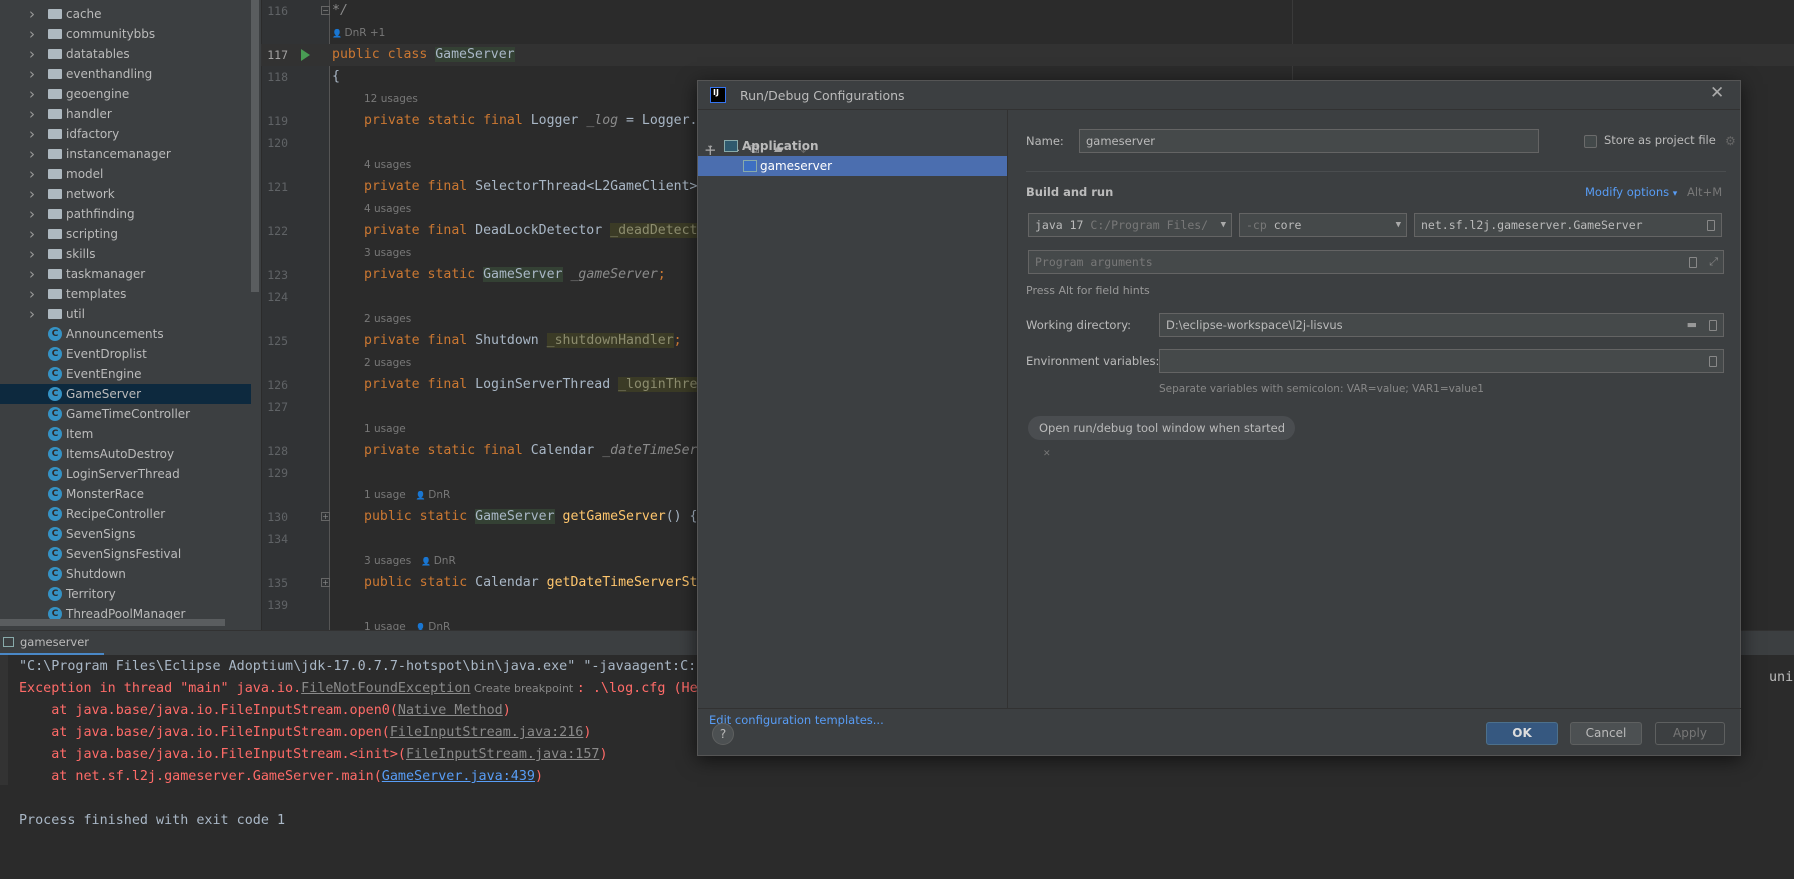  What do you see at coordinates (1130, 225) in the screenshot?
I see `jre-select: java 17 C:/Program Files/ ▼` at bounding box center [1130, 225].